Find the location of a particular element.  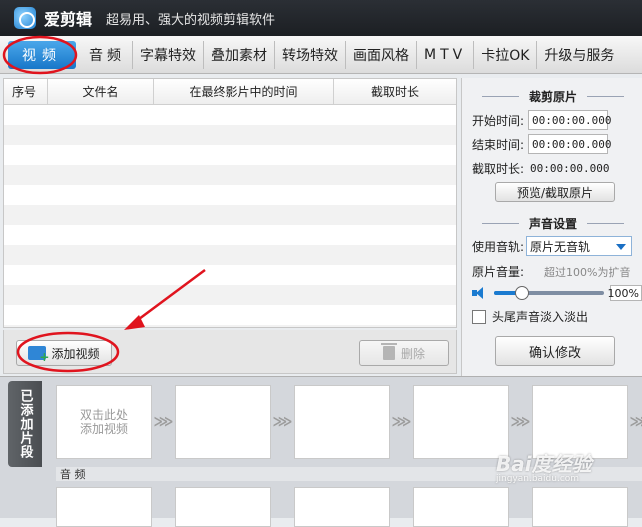

start-time-row: 开始时间: 00:00:00.000 is located at coordinates (542, 120).